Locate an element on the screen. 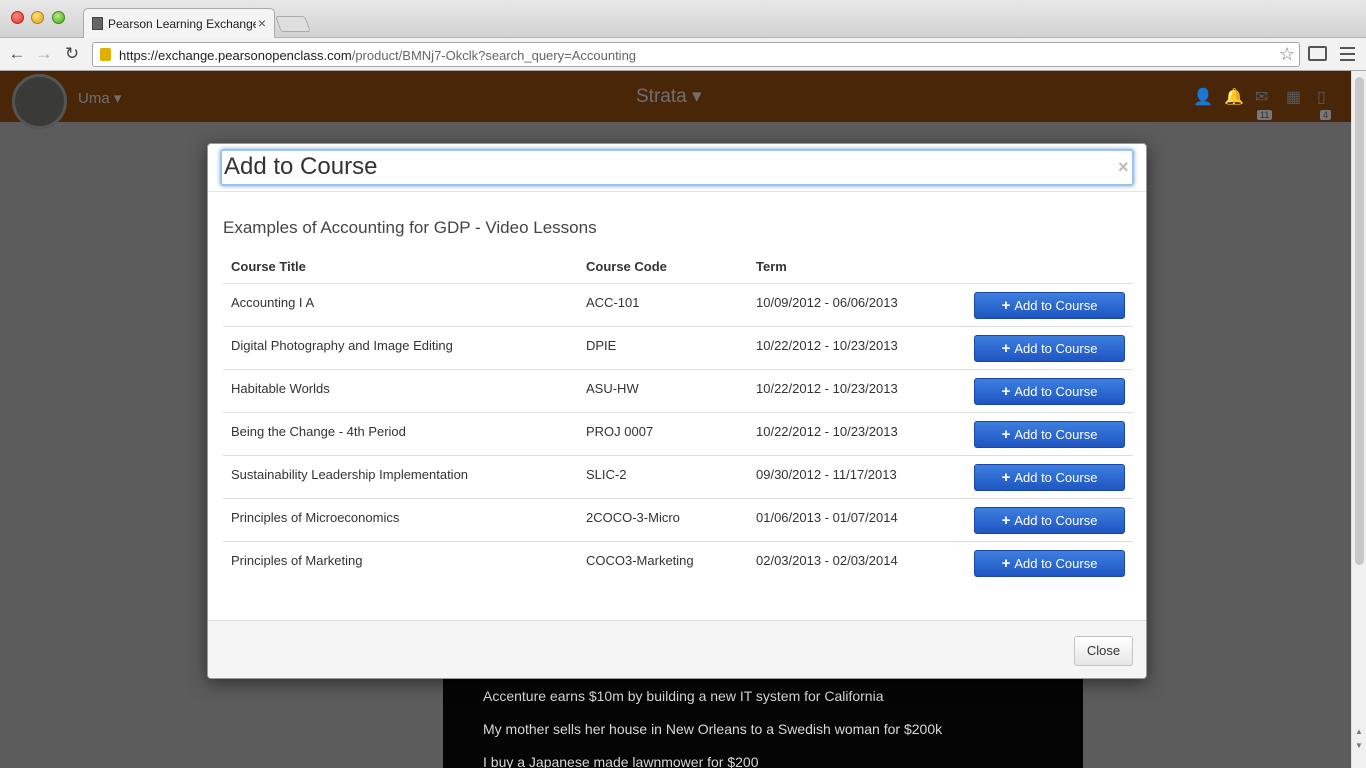  course-title: Digital Photography and Image Editing is located at coordinates (342, 345).